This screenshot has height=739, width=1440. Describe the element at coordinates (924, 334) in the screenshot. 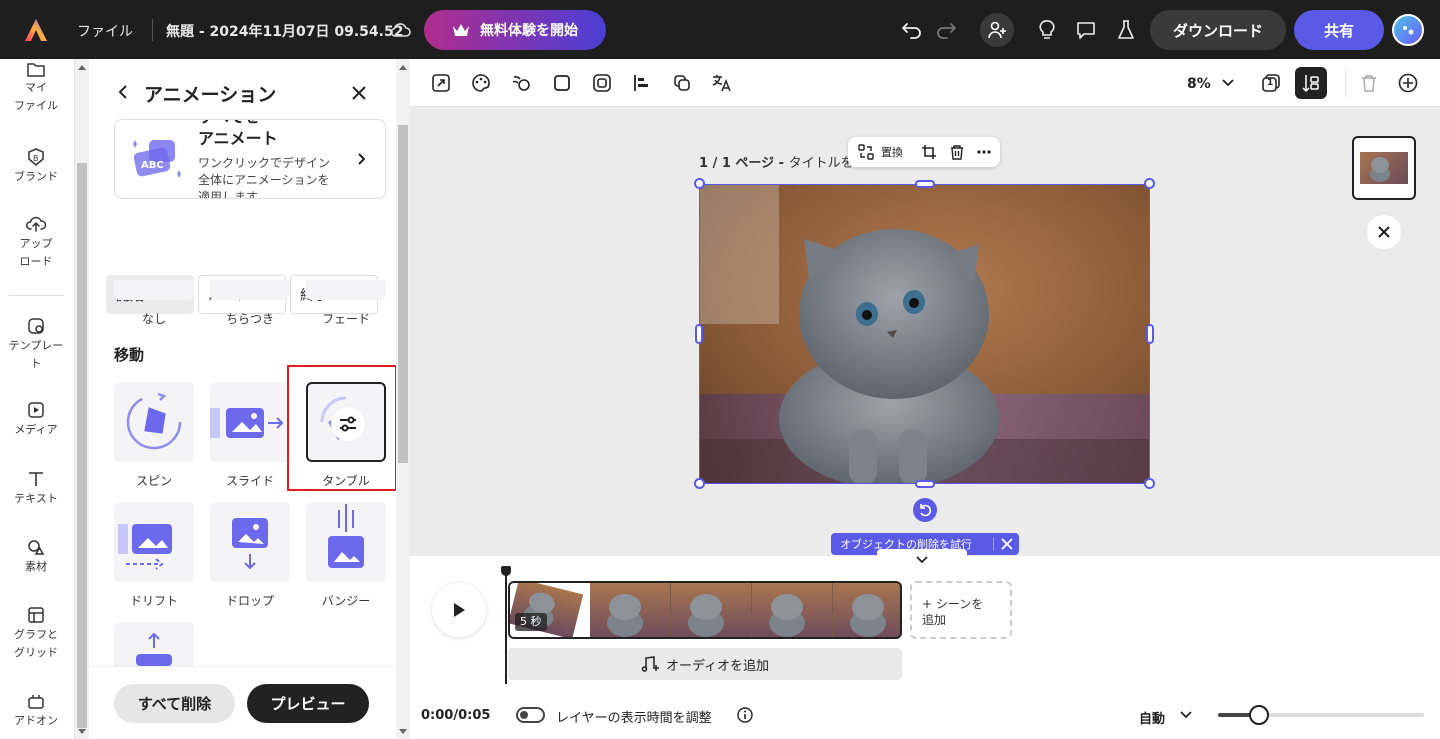

I see `selection-frame` at that location.